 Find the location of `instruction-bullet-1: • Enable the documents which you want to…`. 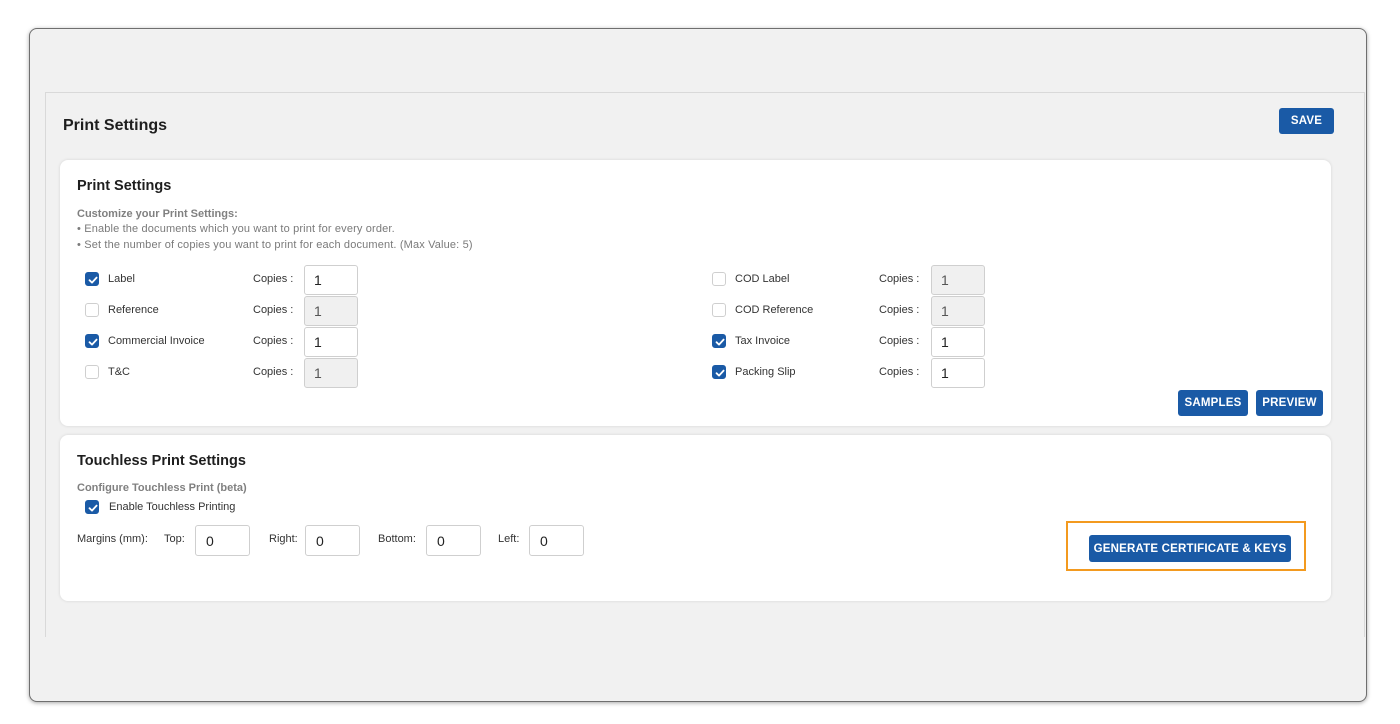

instruction-bullet-1: • Enable the documents which you want to… is located at coordinates (236, 229).